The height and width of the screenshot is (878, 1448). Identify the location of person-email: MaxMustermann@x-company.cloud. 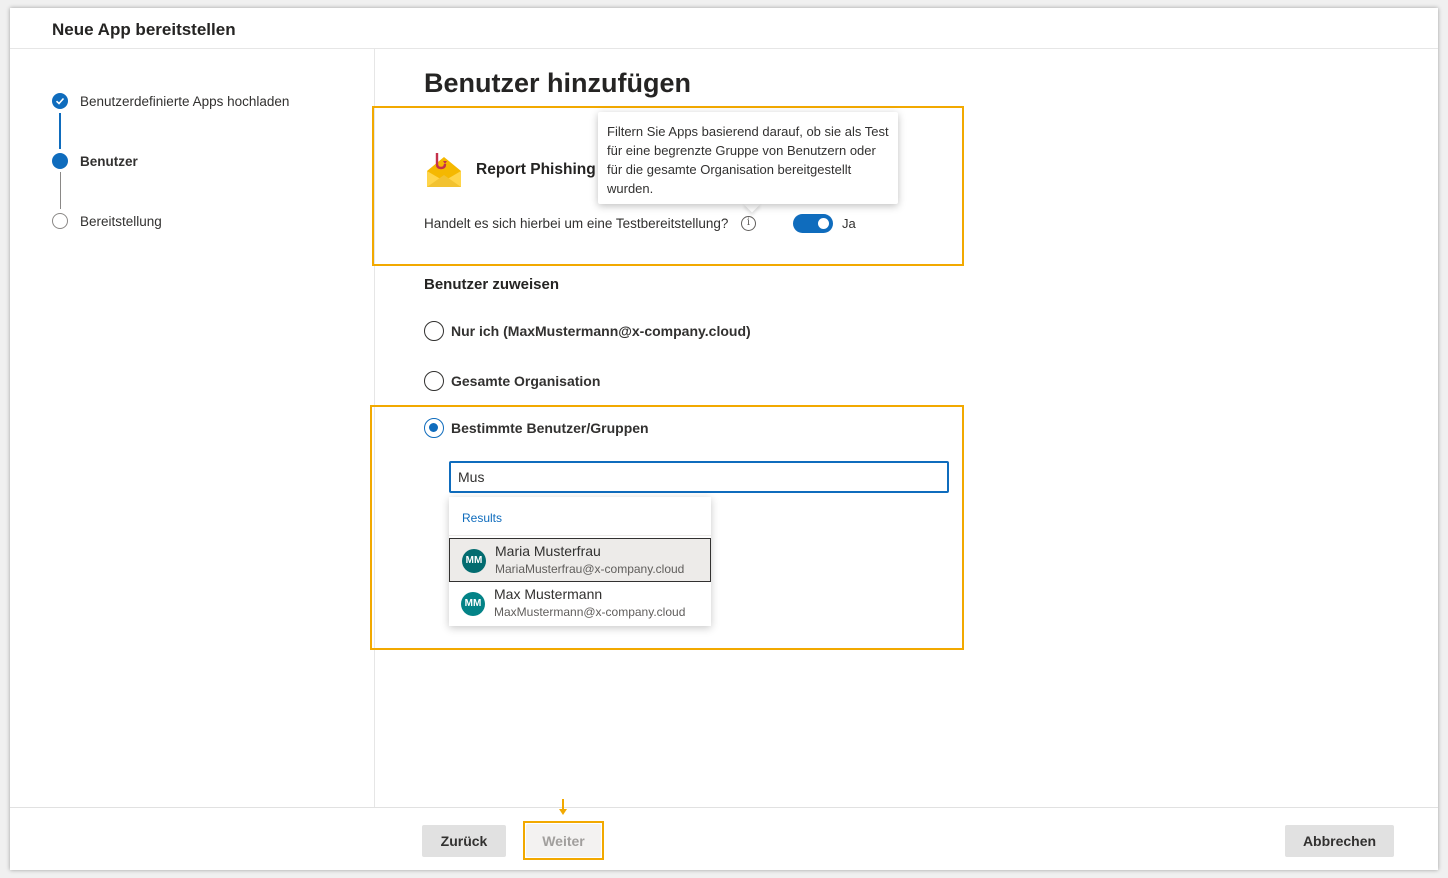
(590, 612).